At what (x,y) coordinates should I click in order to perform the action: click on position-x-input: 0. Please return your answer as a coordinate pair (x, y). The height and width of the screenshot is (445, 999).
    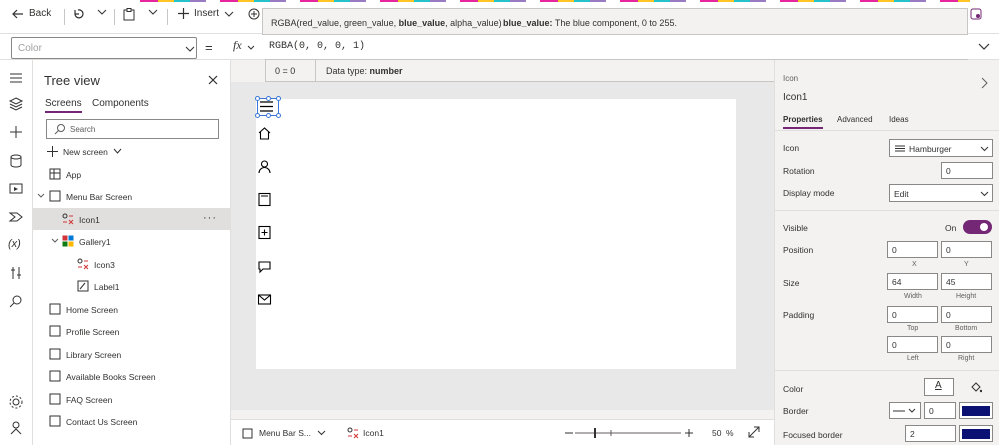
    Looking at the image, I should click on (912, 249).